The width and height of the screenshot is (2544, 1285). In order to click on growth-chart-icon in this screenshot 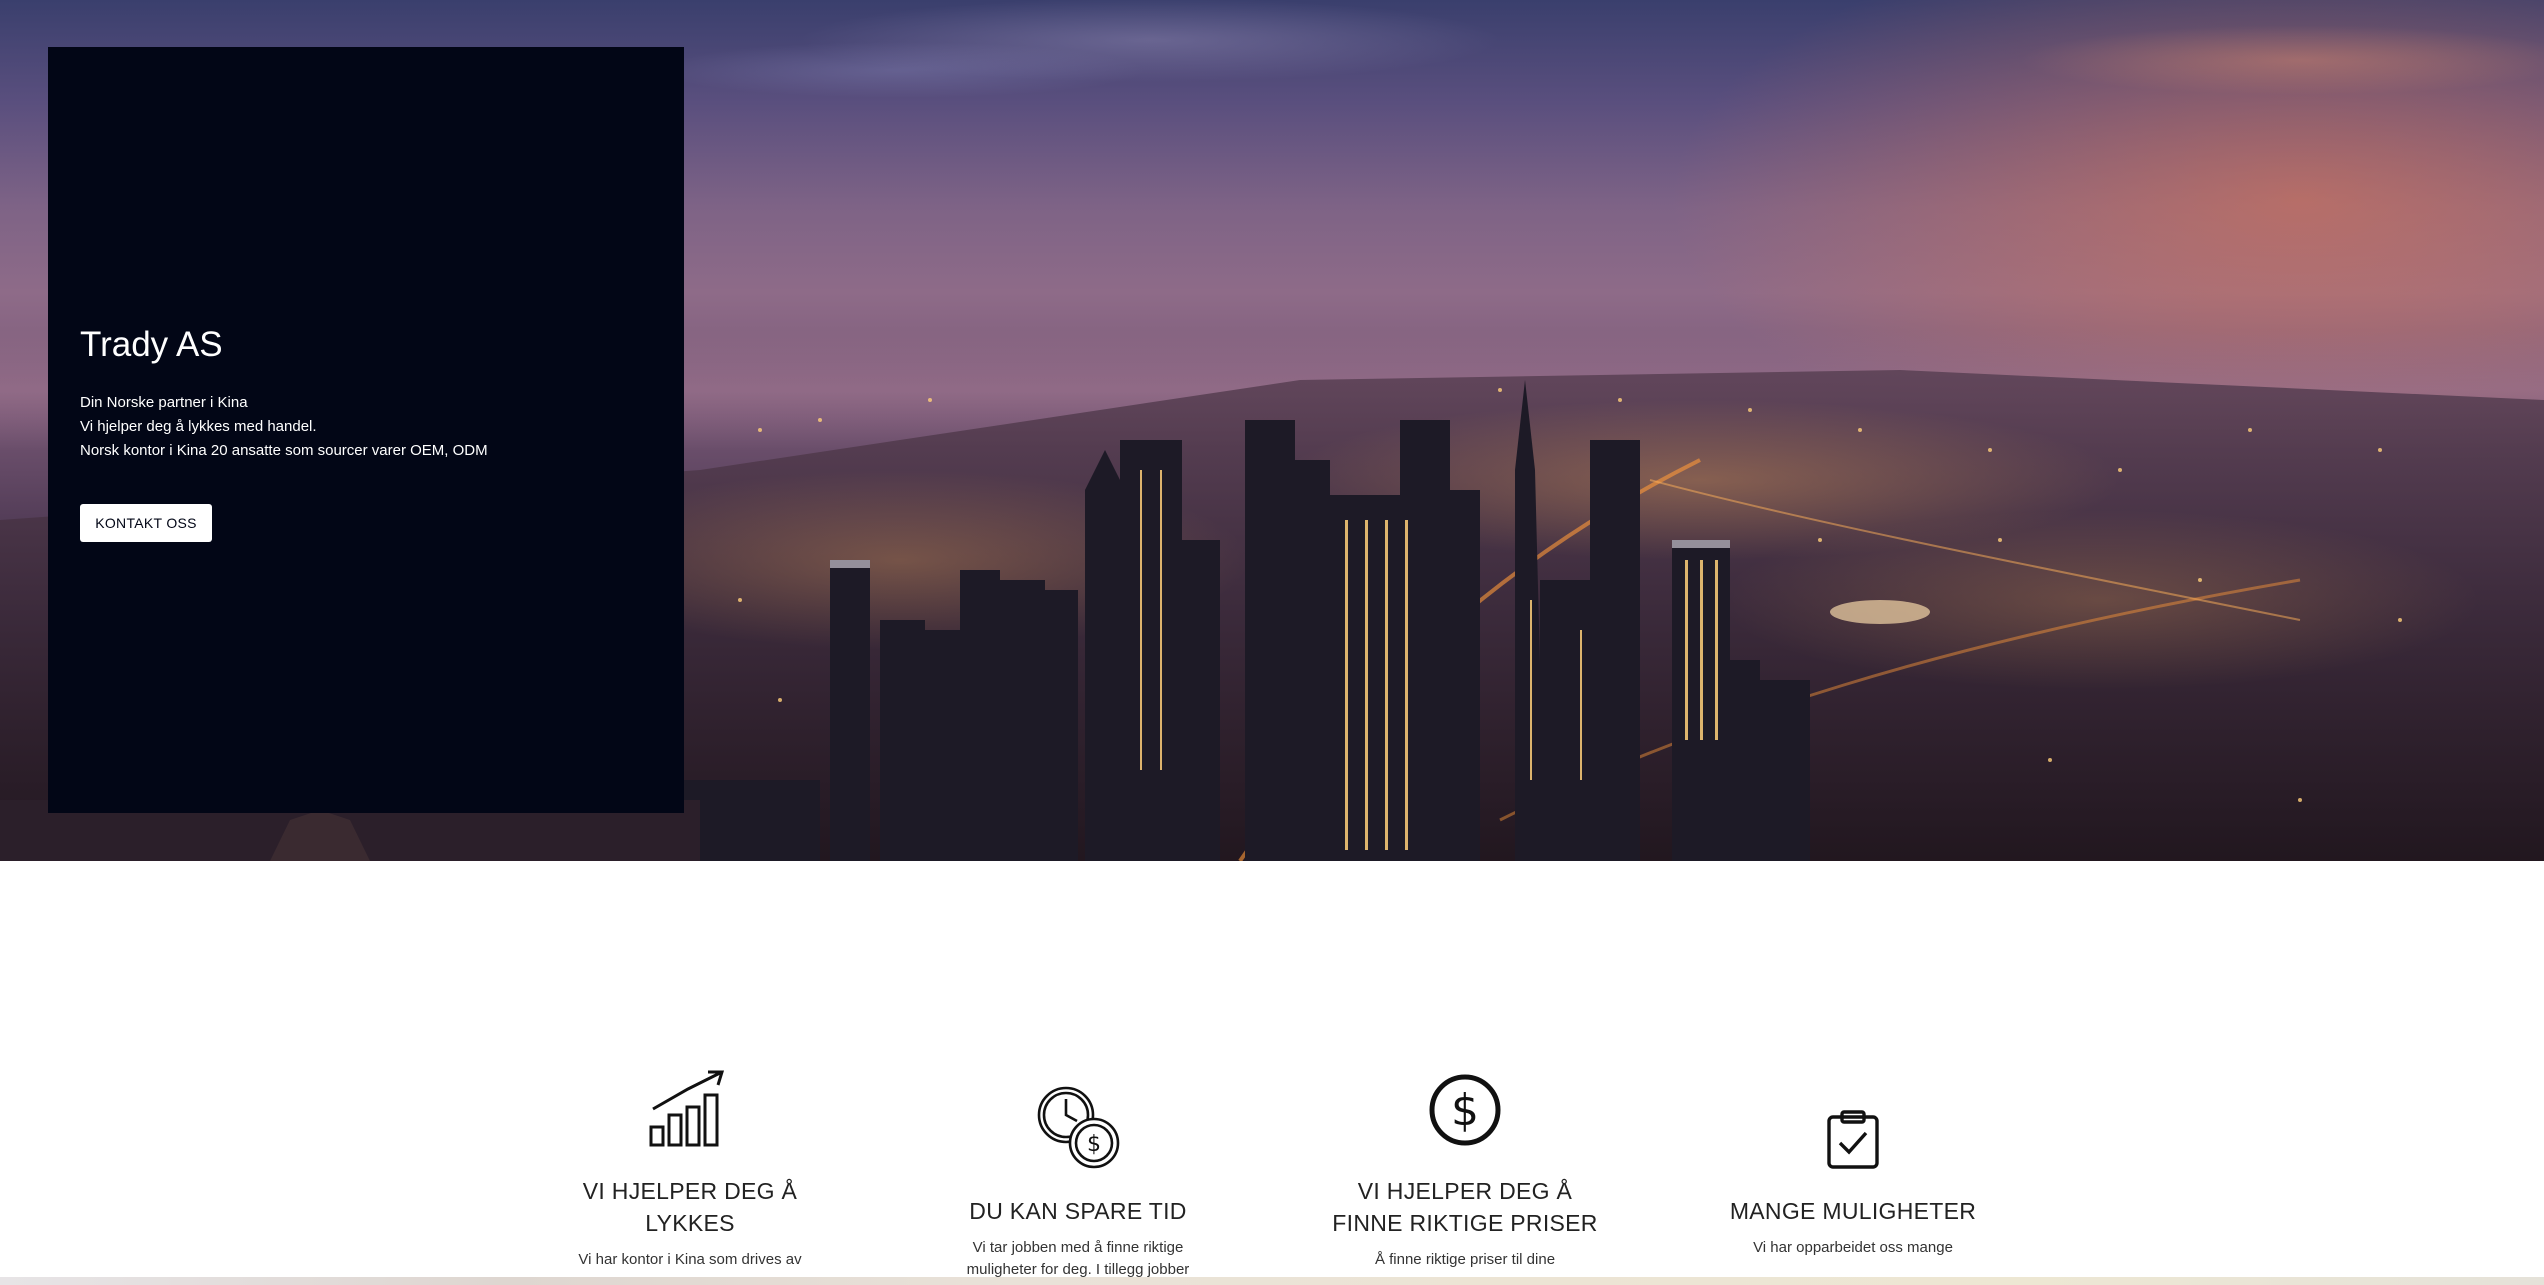, I will do `click(687, 1108)`.